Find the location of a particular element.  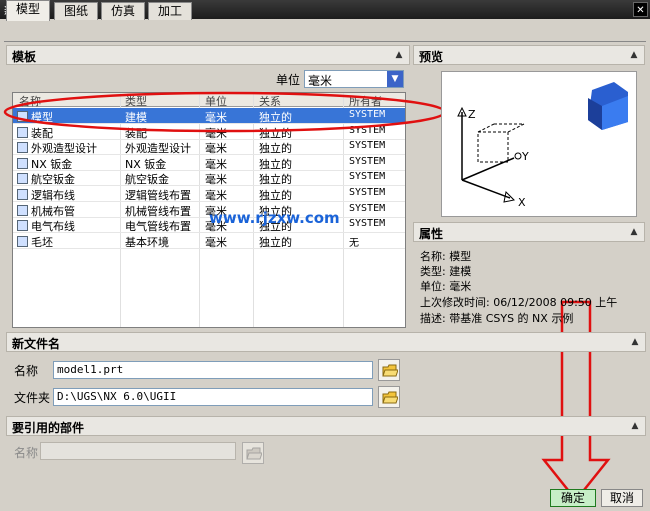

watermark-text: www.rjzxw.com is located at coordinates (274, 218).